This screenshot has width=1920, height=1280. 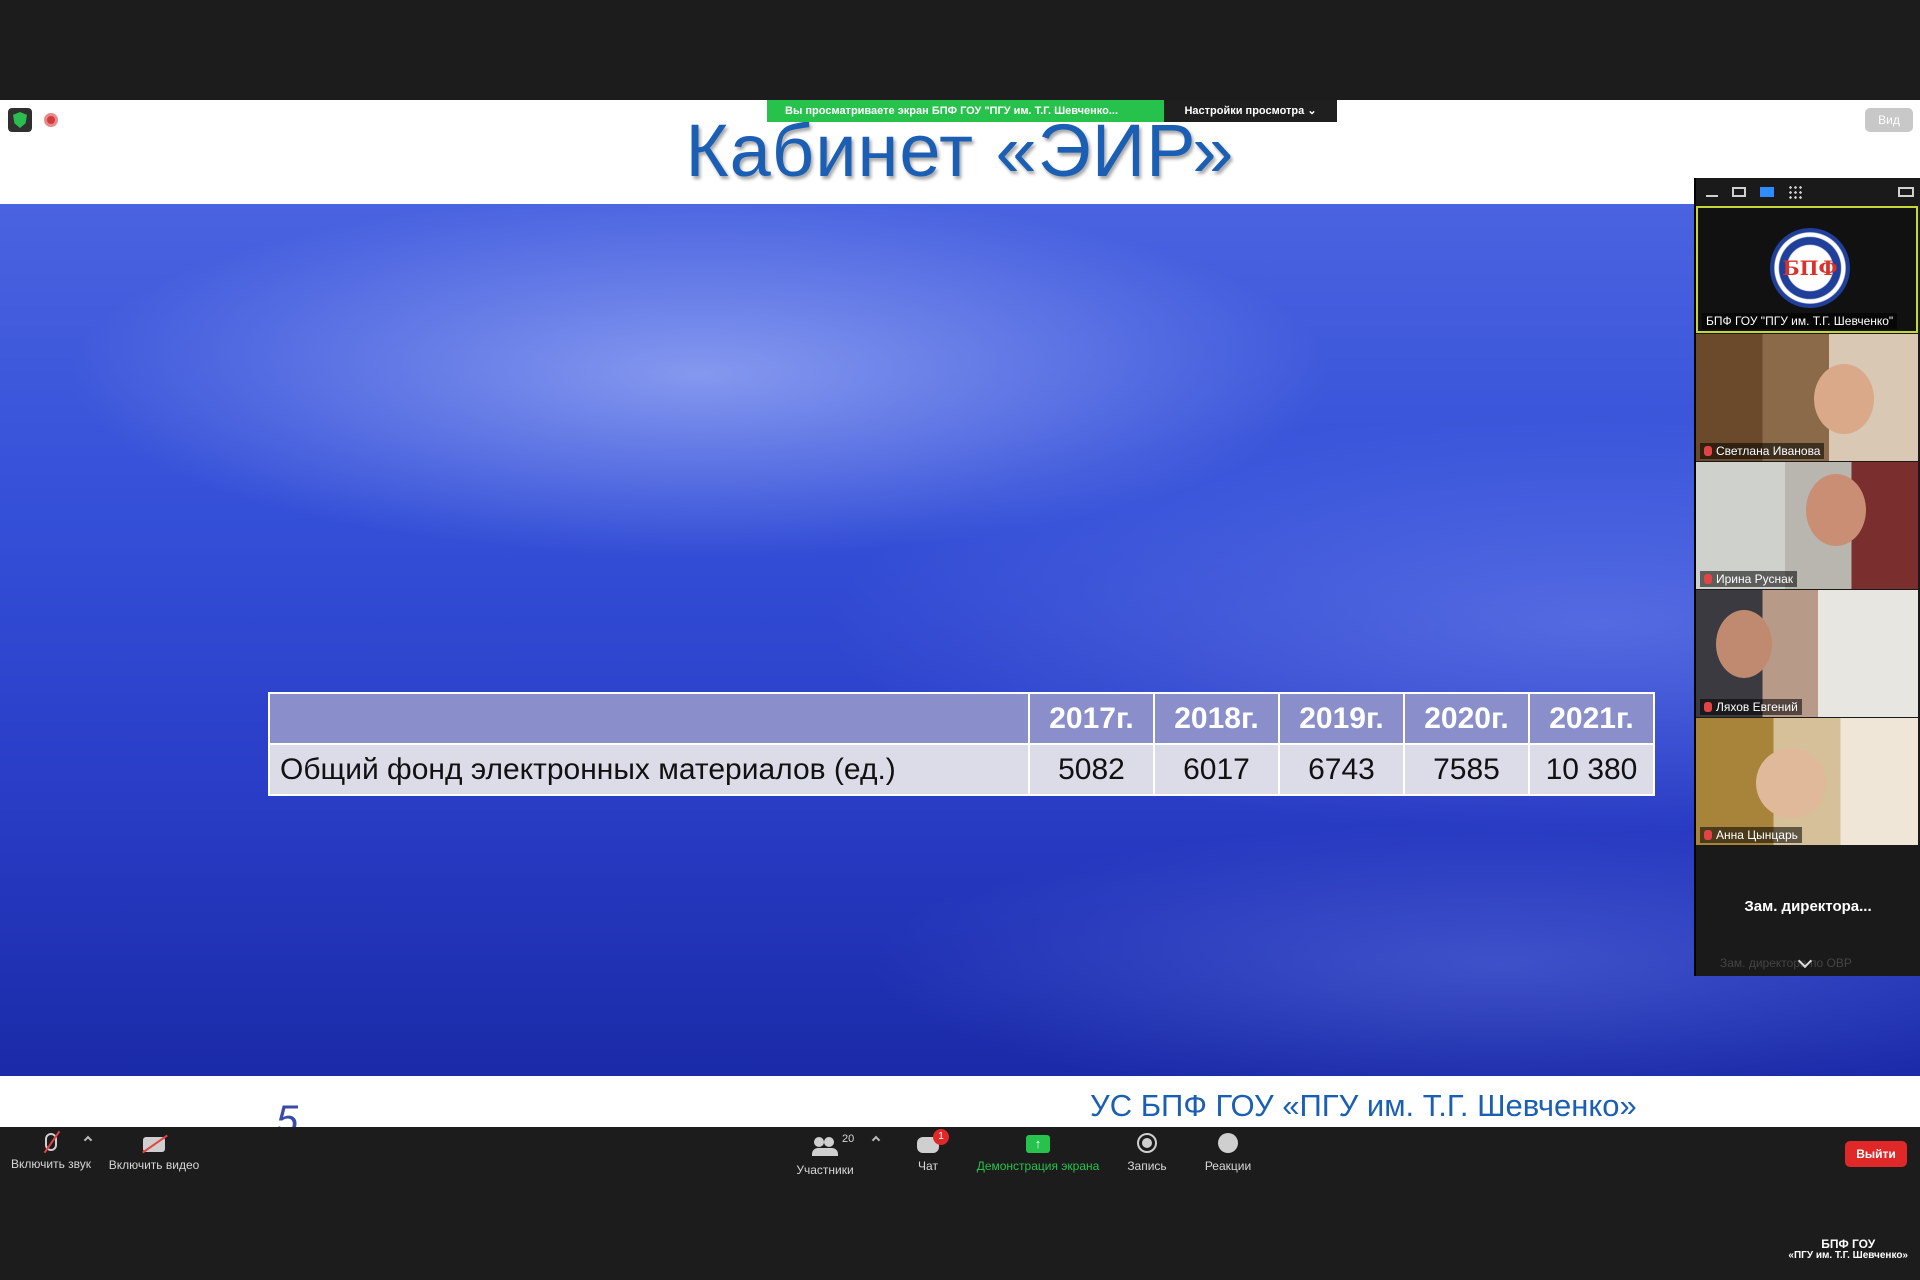 I want to click on watermark-line2: «ПГУ им. Т.Г. Шевченко», so click(x=1848, y=1255).